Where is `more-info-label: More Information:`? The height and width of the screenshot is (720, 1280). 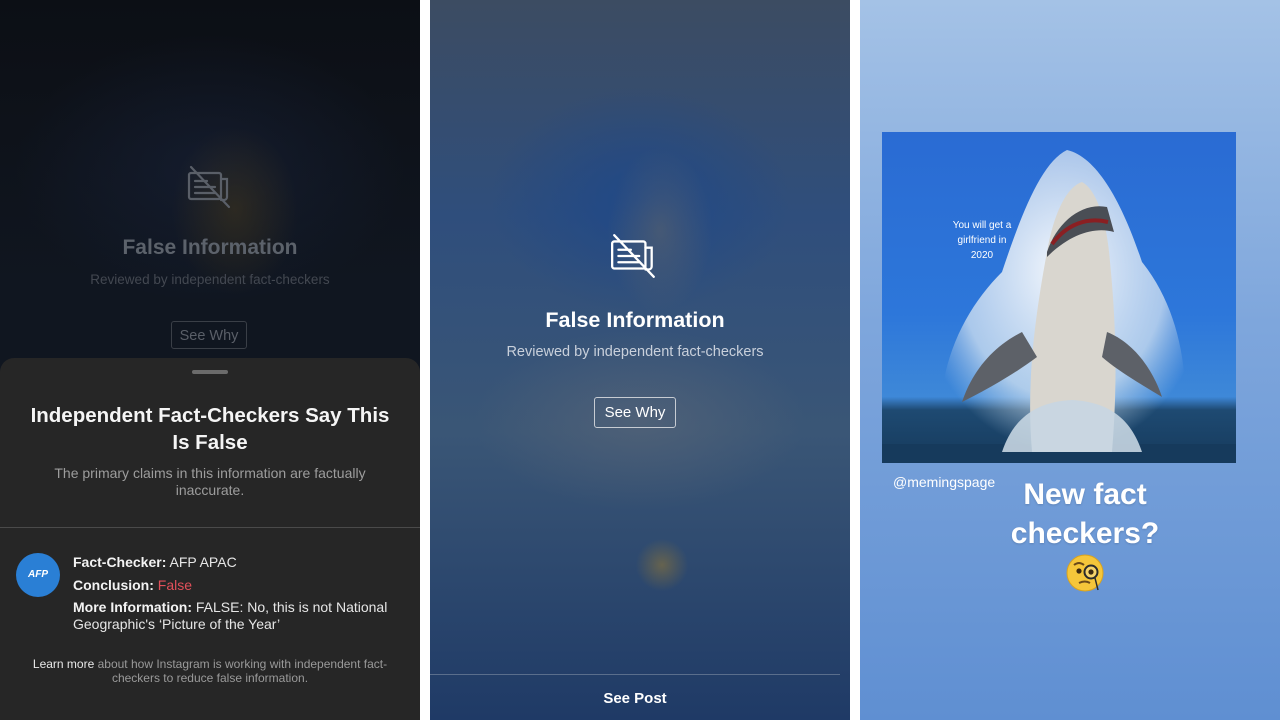 more-info-label: More Information: is located at coordinates (132, 607).